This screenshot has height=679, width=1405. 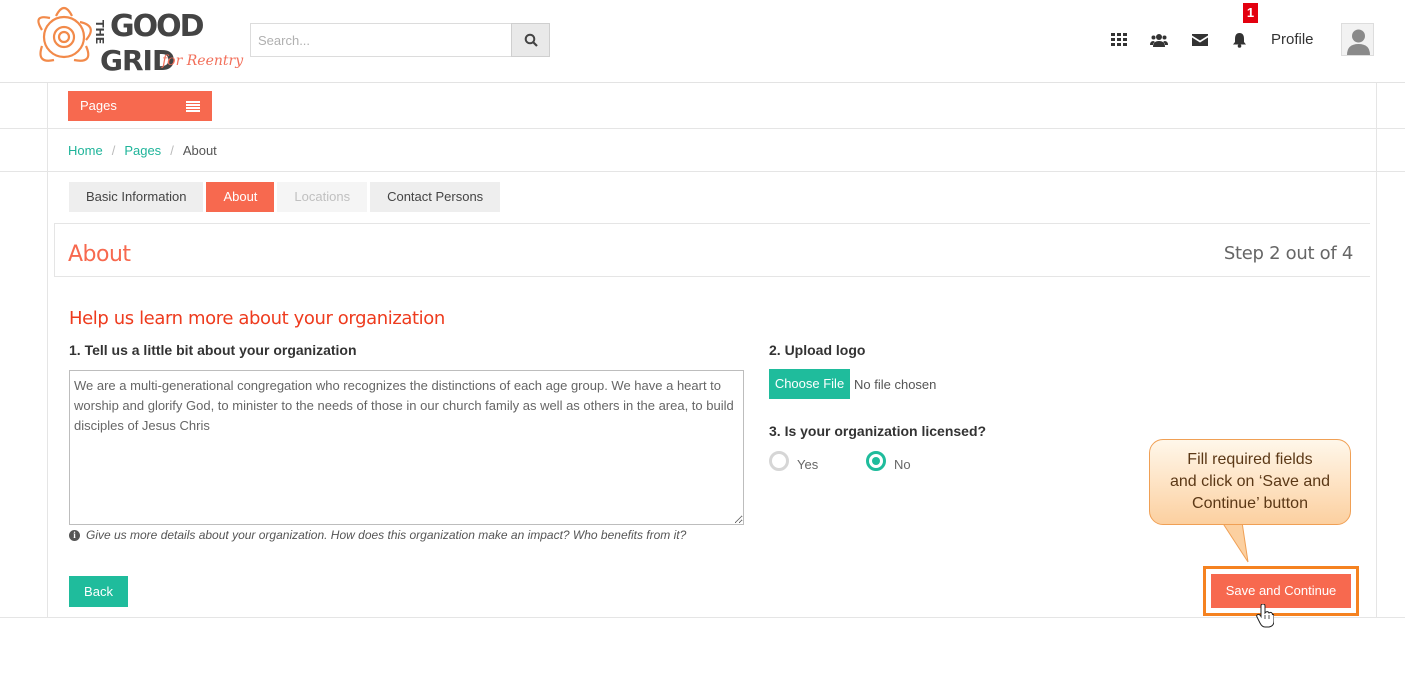 What do you see at coordinates (1250, 13) in the screenshot?
I see `notification-count-badge: 1` at bounding box center [1250, 13].